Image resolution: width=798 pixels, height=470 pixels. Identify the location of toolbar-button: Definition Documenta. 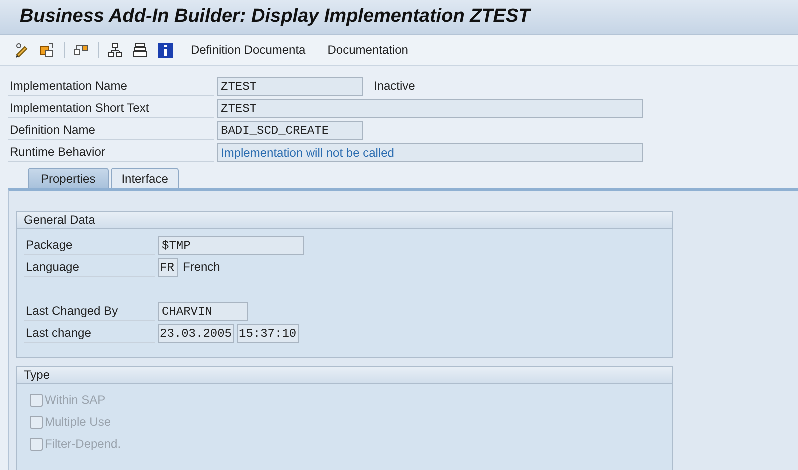
(248, 50).